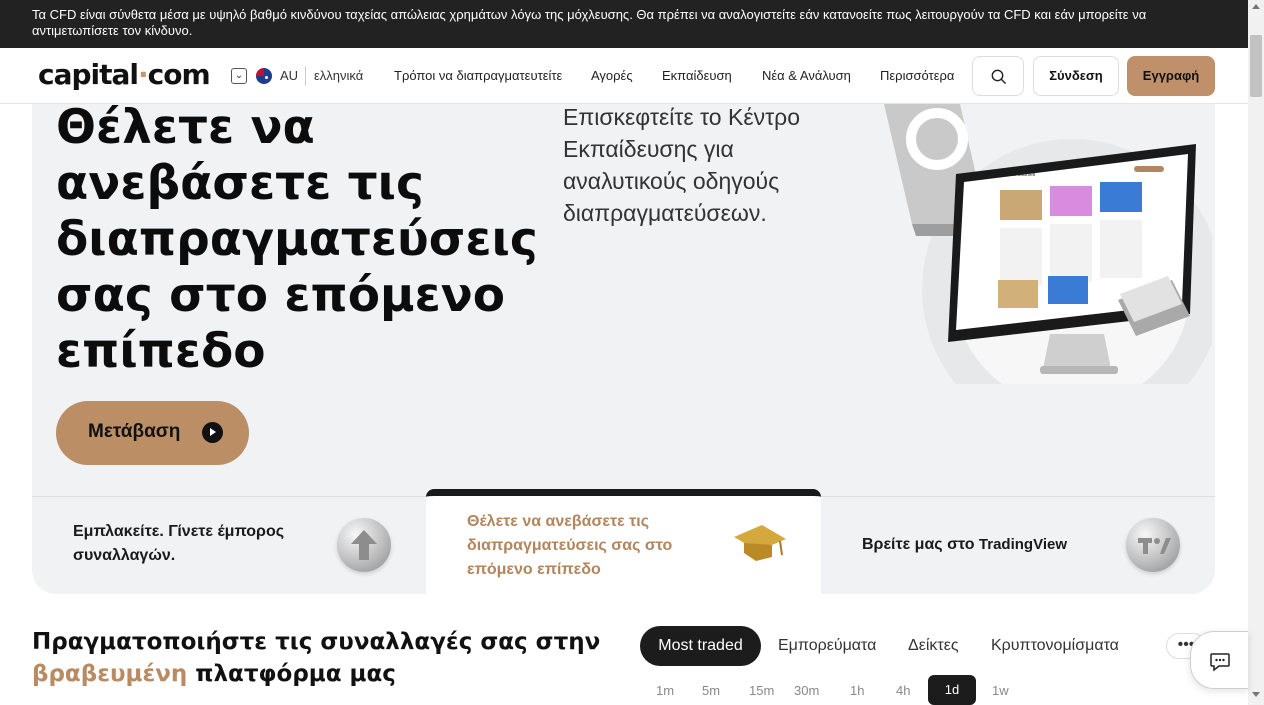 The image size is (1264, 705). Describe the element at coordinates (364, 545) in the screenshot. I see `arrow-up-icon` at that location.